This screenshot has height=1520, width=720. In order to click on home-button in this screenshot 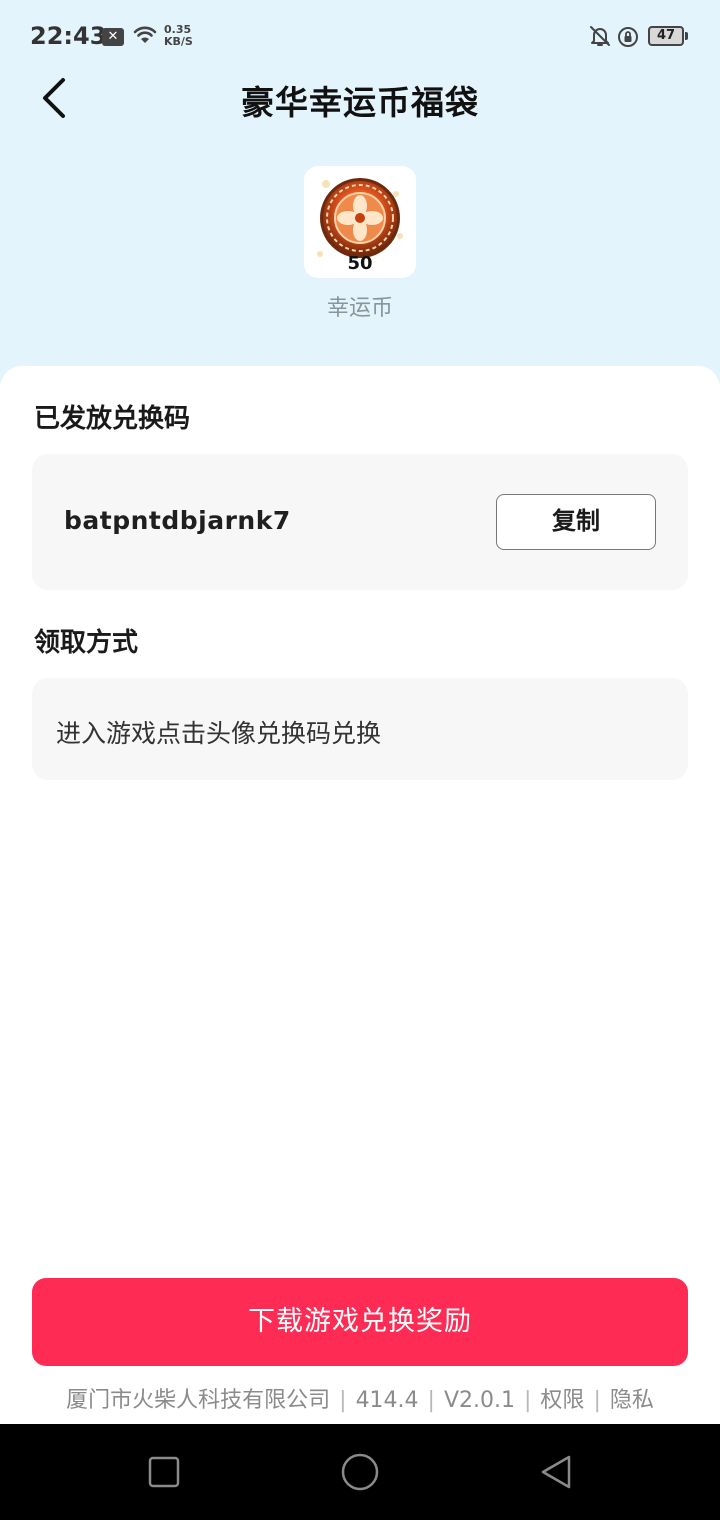, I will do `click(360, 1472)`.